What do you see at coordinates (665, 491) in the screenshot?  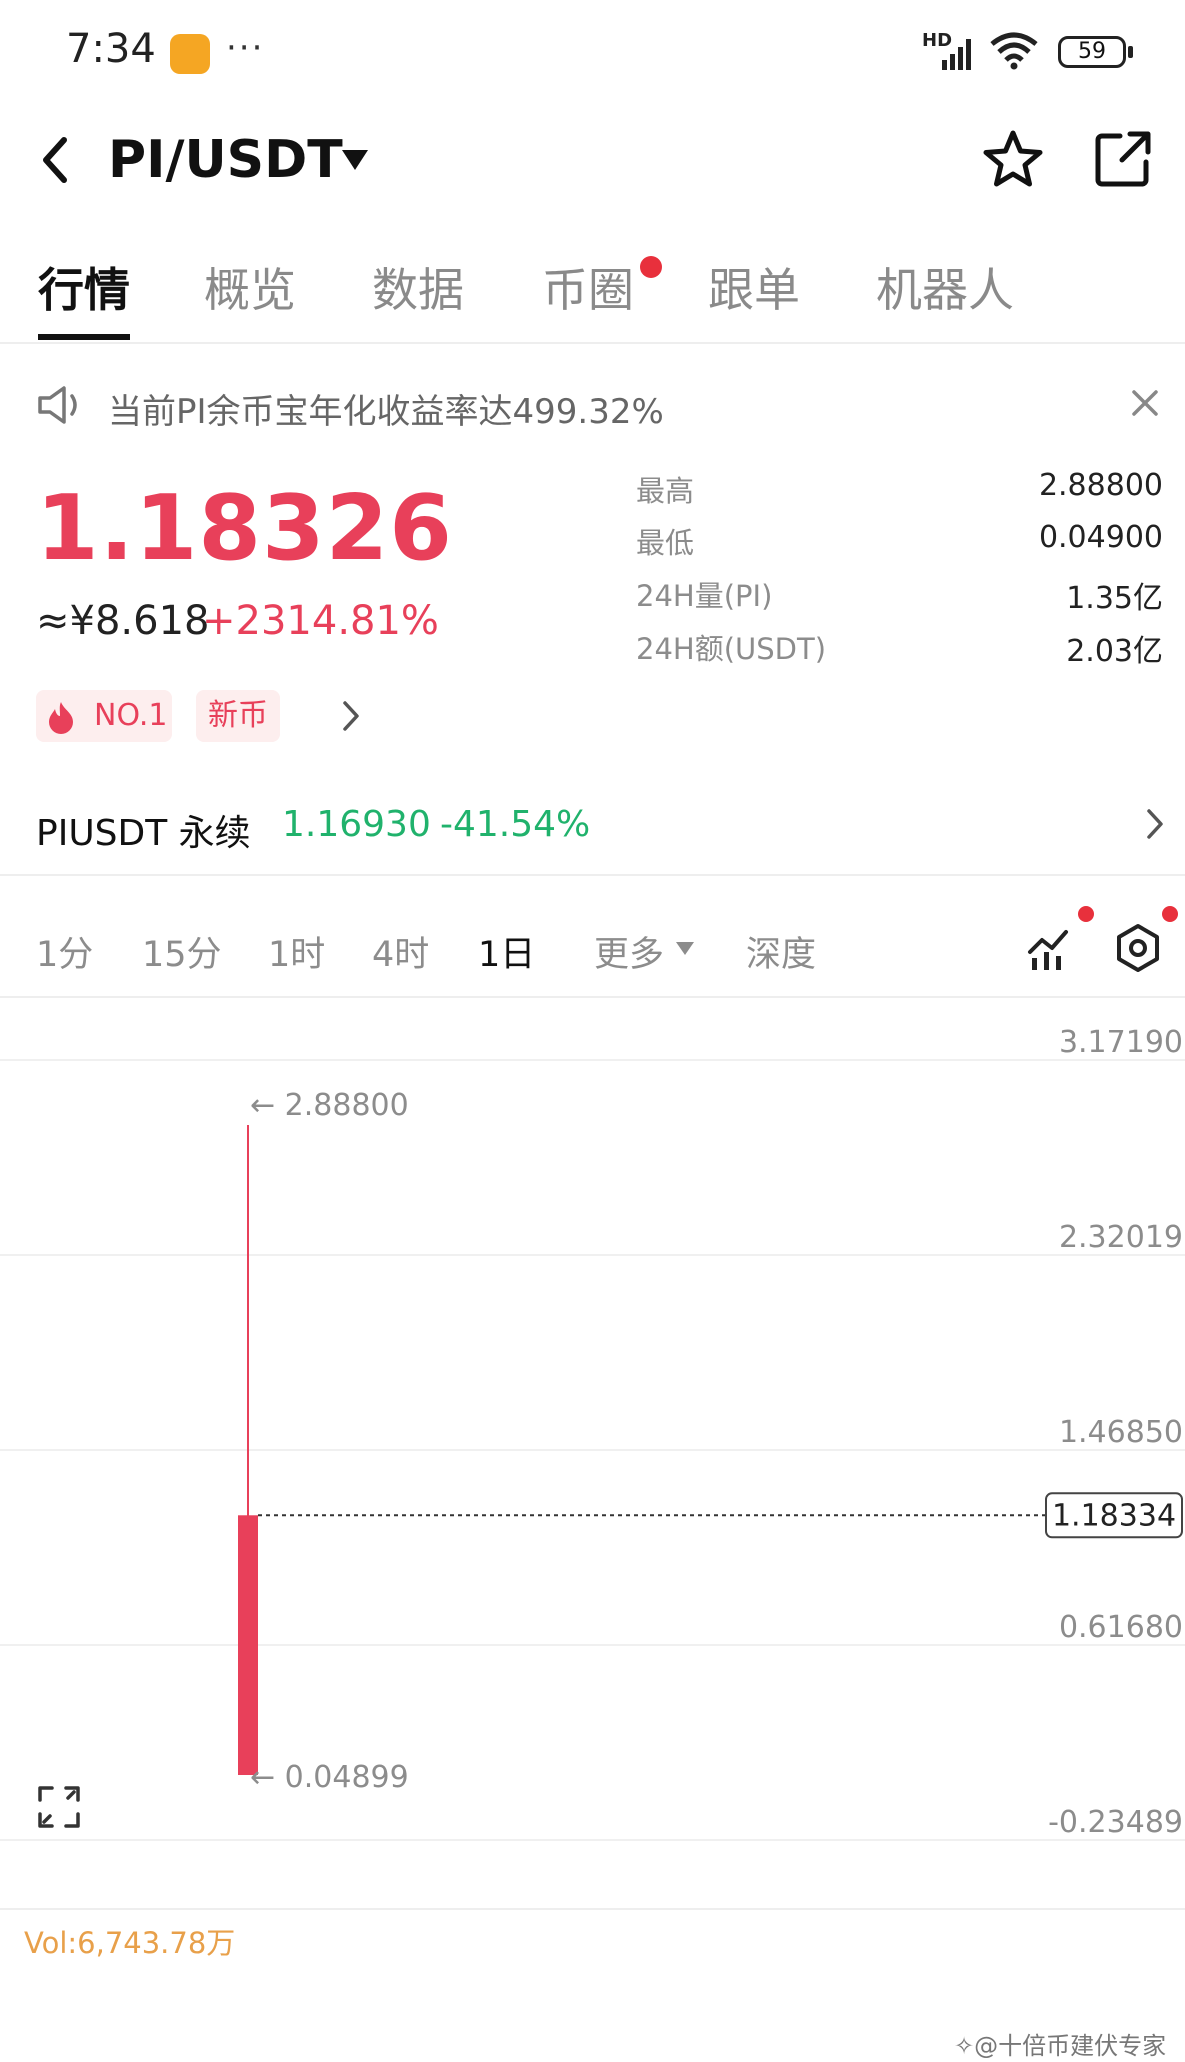 I see `stat-label-high: 最高` at bounding box center [665, 491].